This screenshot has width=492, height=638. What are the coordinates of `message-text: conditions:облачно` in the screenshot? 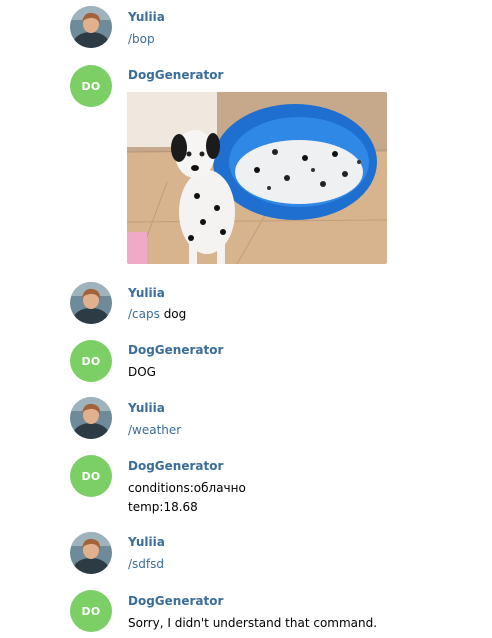 It's located at (187, 488).